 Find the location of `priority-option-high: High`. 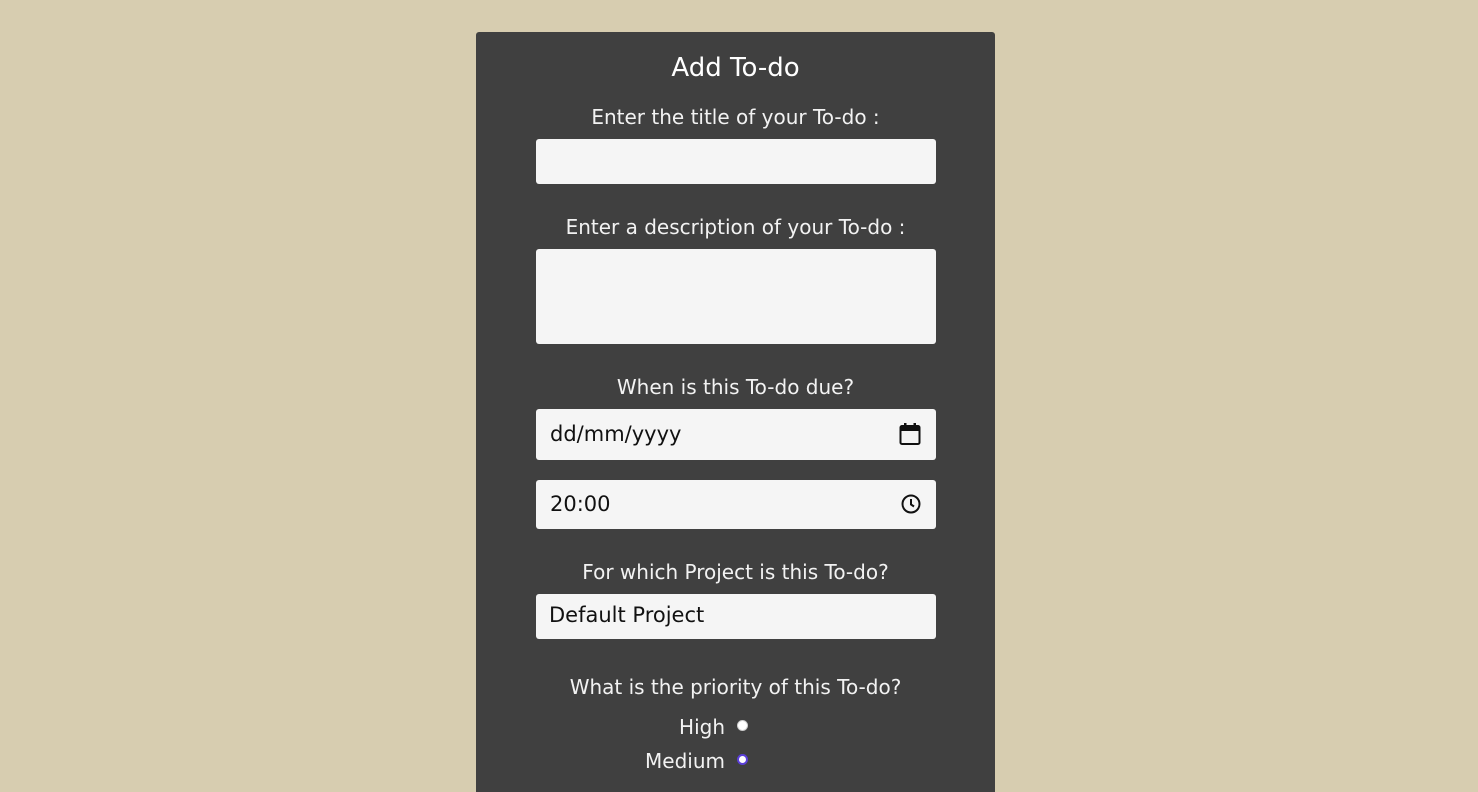

priority-option-high: High is located at coordinates (735, 727).